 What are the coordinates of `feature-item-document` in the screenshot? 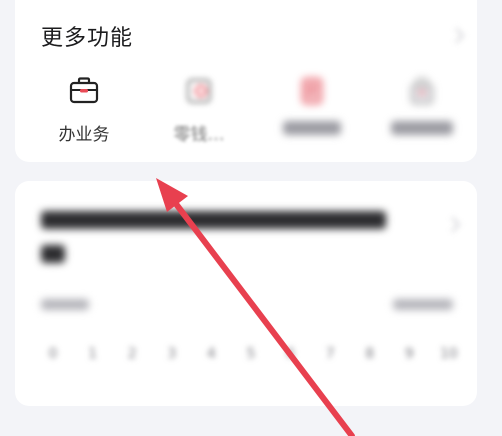 It's located at (312, 107).